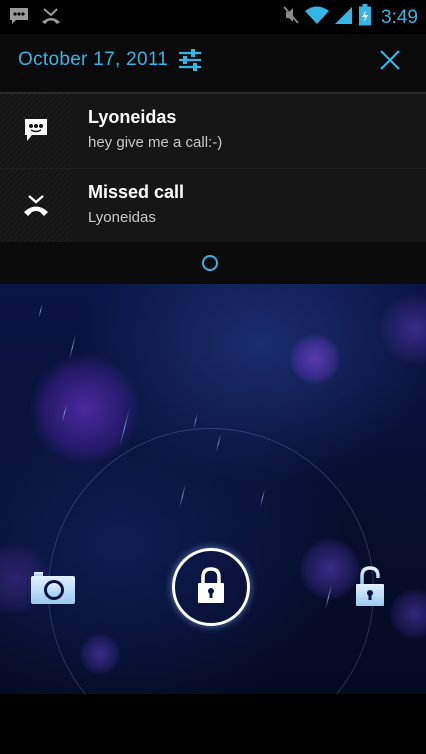 This screenshot has width=426, height=754. What do you see at coordinates (93, 59) in the screenshot?
I see `date-label: October 17, 2011` at bounding box center [93, 59].